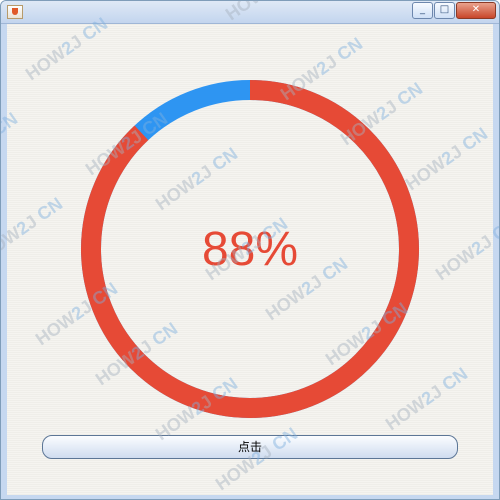  What do you see at coordinates (476, 10) in the screenshot?
I see `close-button: ✕` at bounding box center [476, 10].